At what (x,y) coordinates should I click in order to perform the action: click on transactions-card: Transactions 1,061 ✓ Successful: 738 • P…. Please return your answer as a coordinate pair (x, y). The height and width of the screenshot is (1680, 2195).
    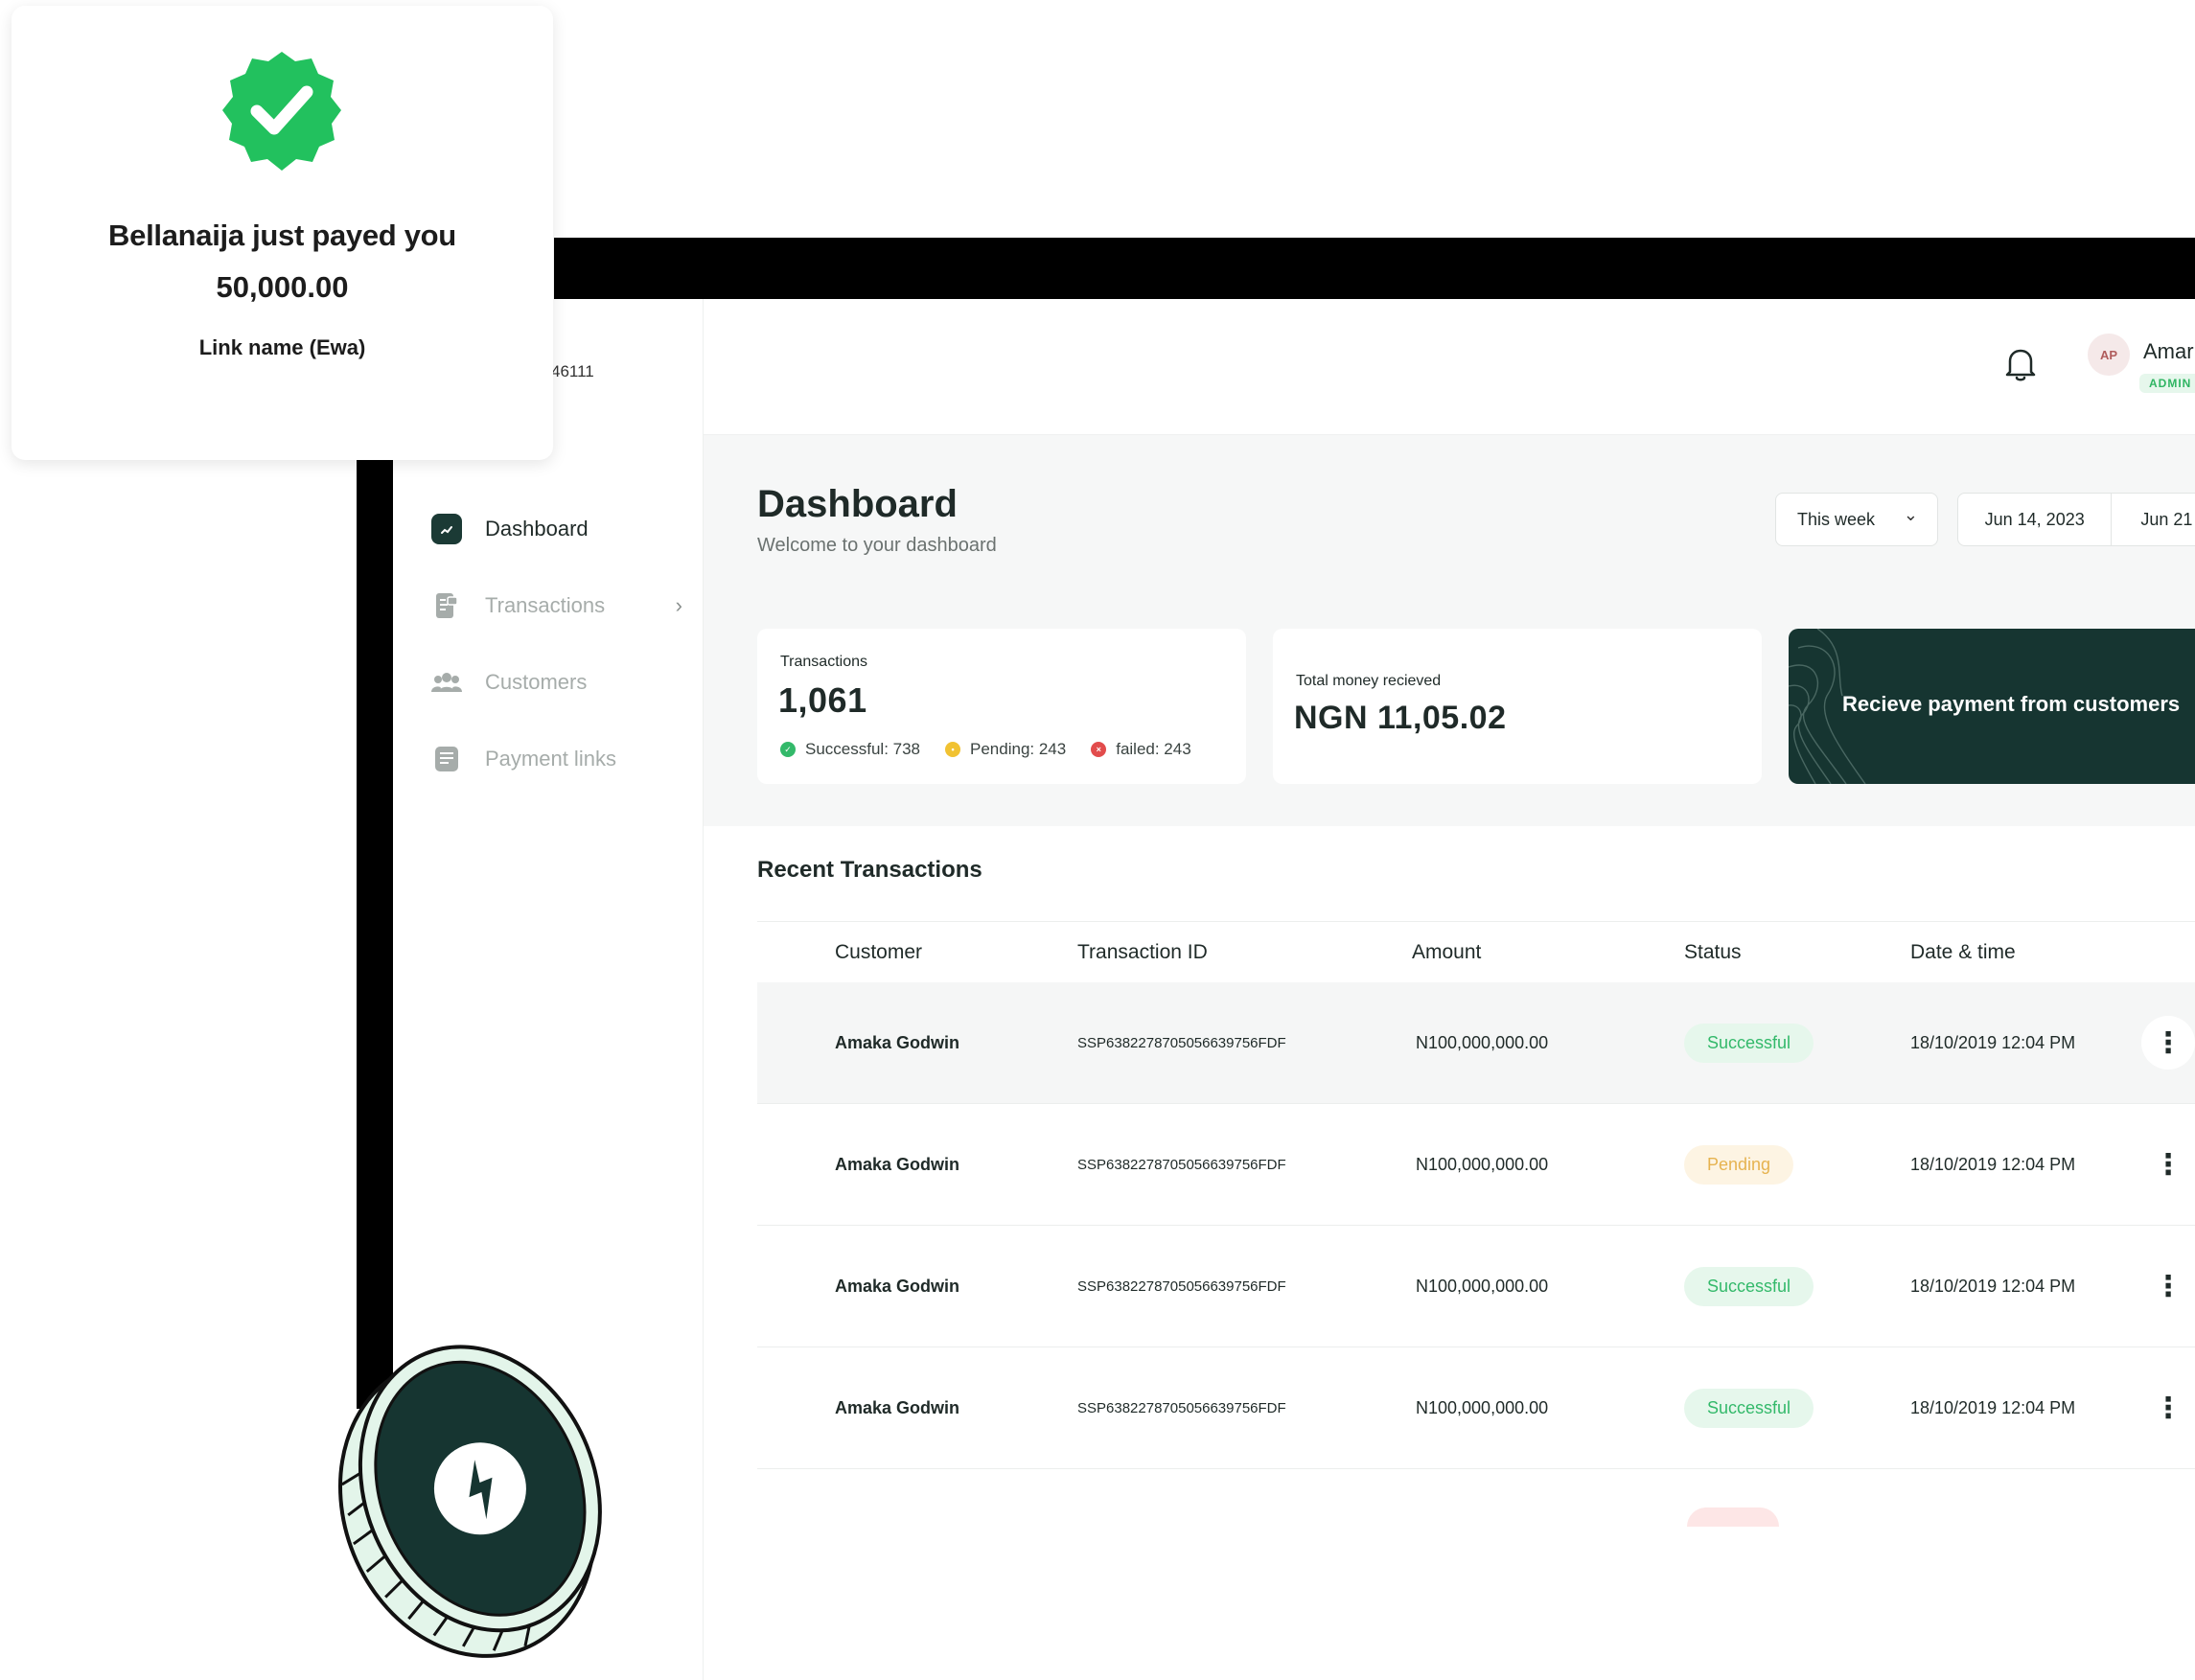
    Looking at the image, I should click on (1001, 706).